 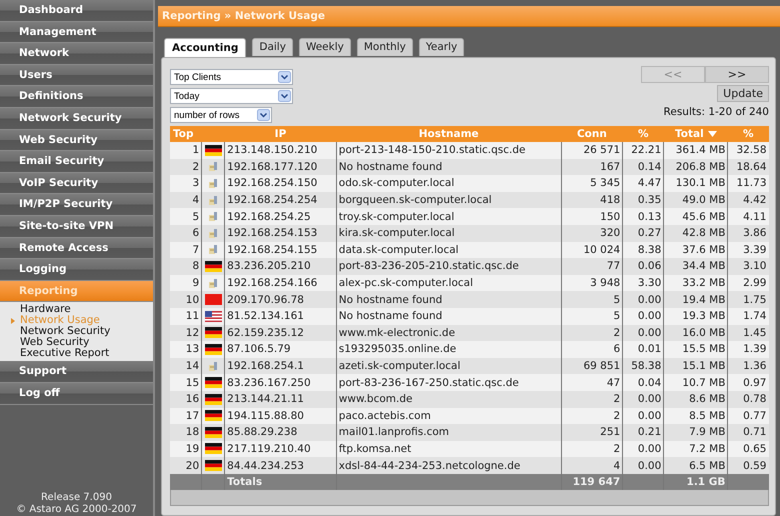 What do you see at coordinates (186, 333) in the screenshot?
I see `table-cell: 12` at bounding box center [186, 333].